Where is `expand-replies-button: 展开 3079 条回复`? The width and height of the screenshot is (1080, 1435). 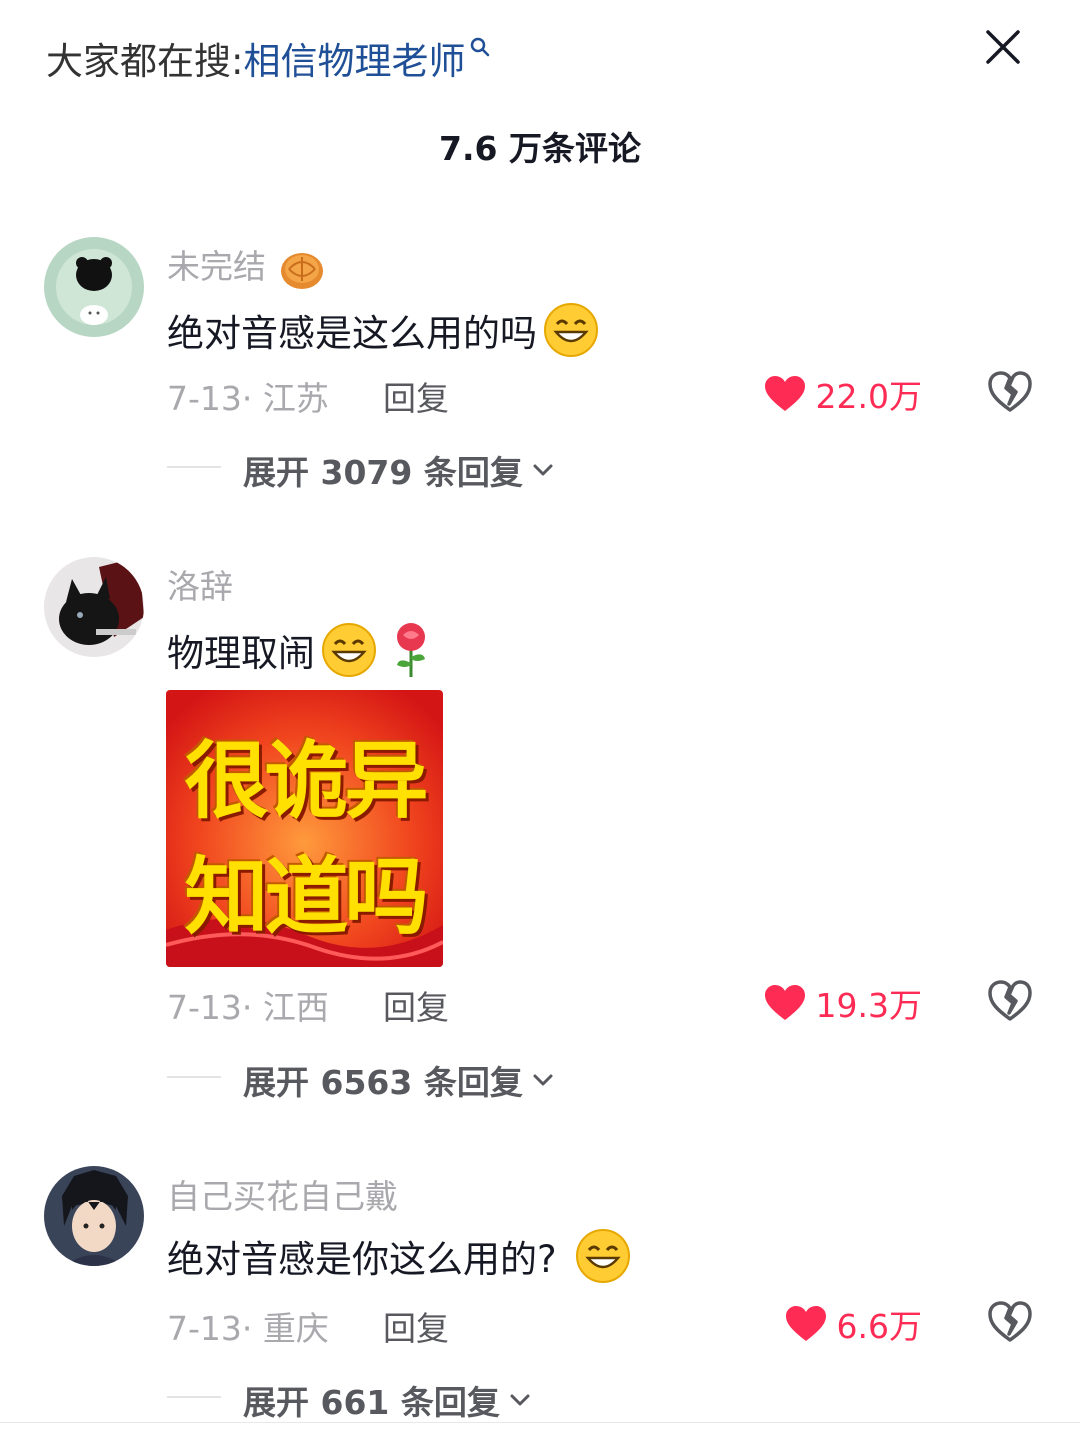 expand-replies-button: 展开 3079 条回复 is located at coordinates (399, 470).